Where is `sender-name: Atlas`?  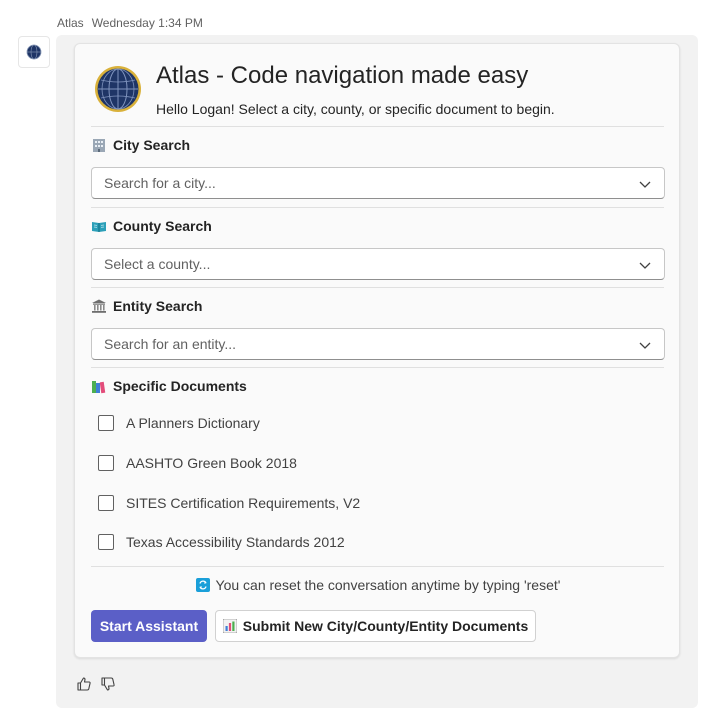
sender-name: Atlas is located at coordinates (70, 23).